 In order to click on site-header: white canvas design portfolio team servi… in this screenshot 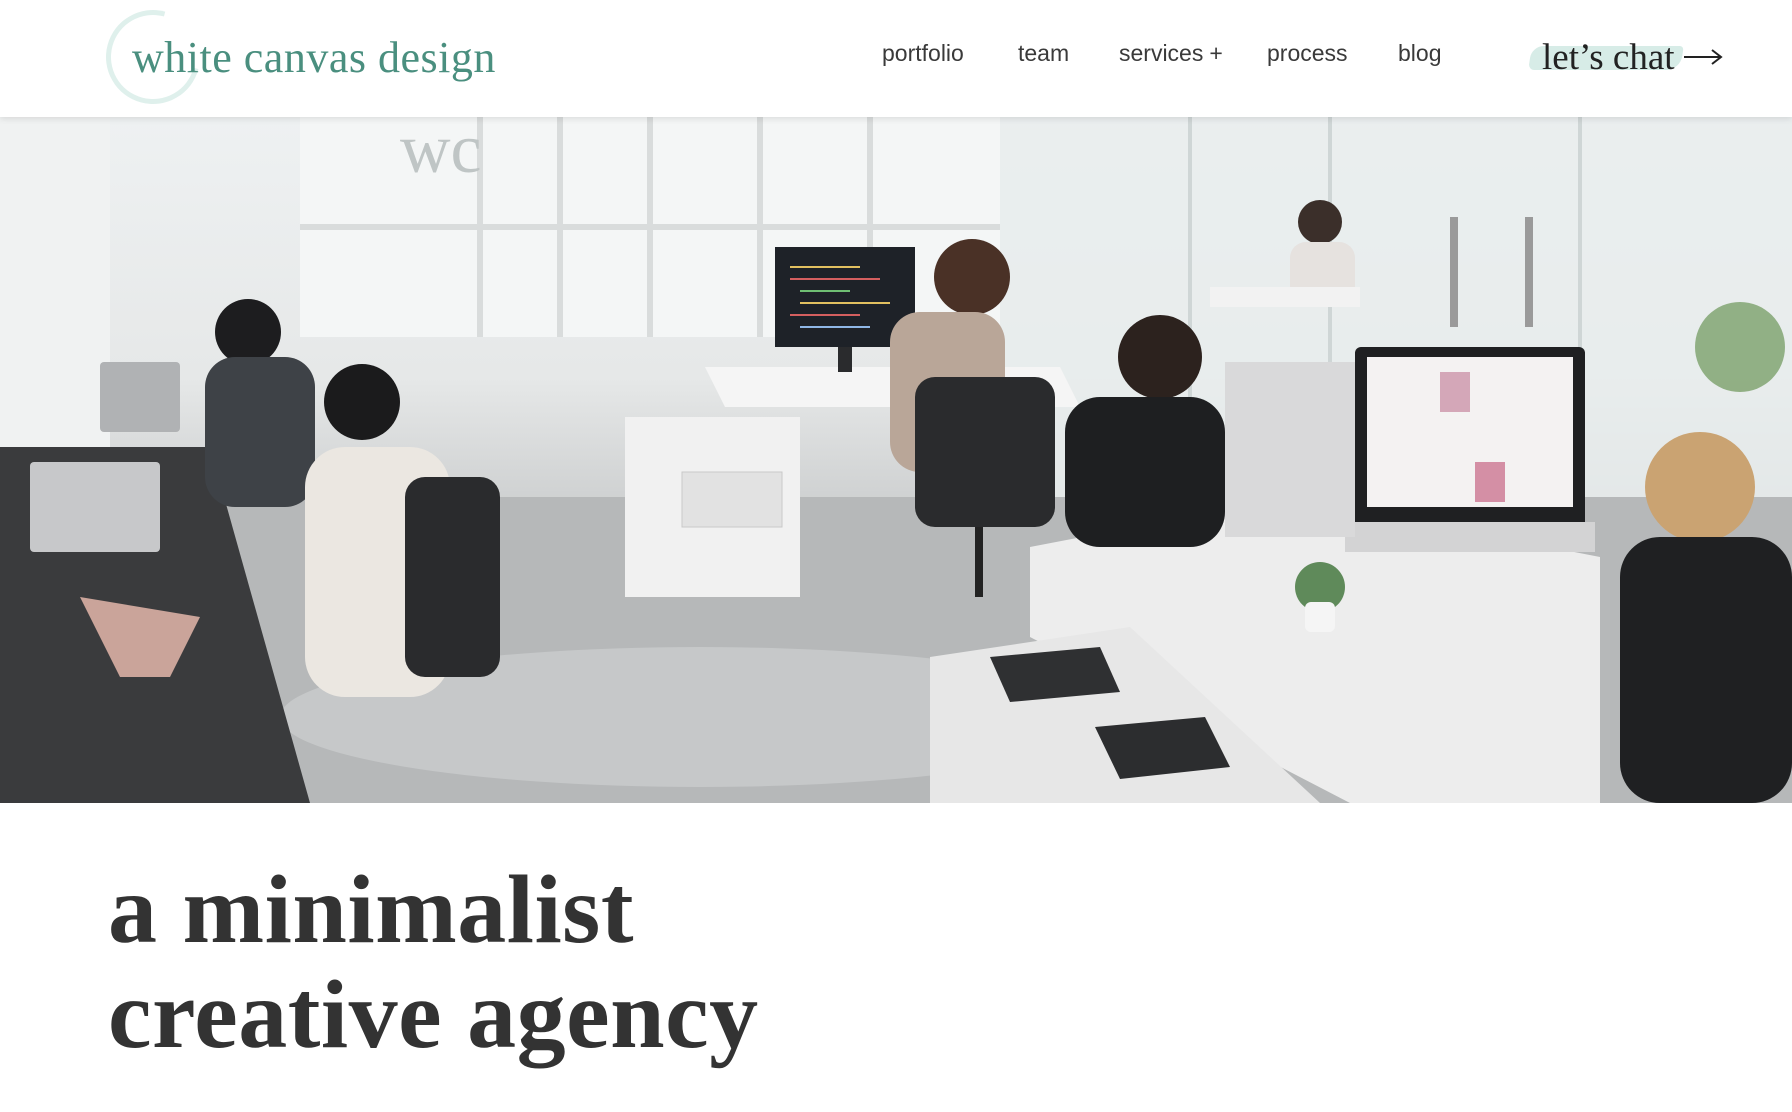, I will do `click(896, 61)`.